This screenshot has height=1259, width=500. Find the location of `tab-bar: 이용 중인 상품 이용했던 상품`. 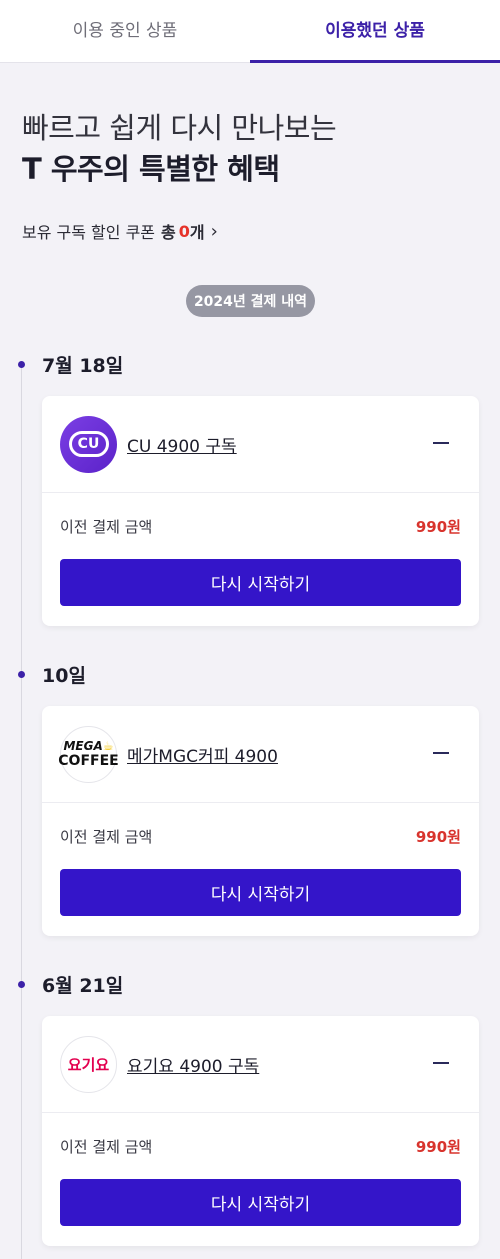

tab-bar: 이용 중인 상품 이용했던 상품 is located at coordinates (250, 31).